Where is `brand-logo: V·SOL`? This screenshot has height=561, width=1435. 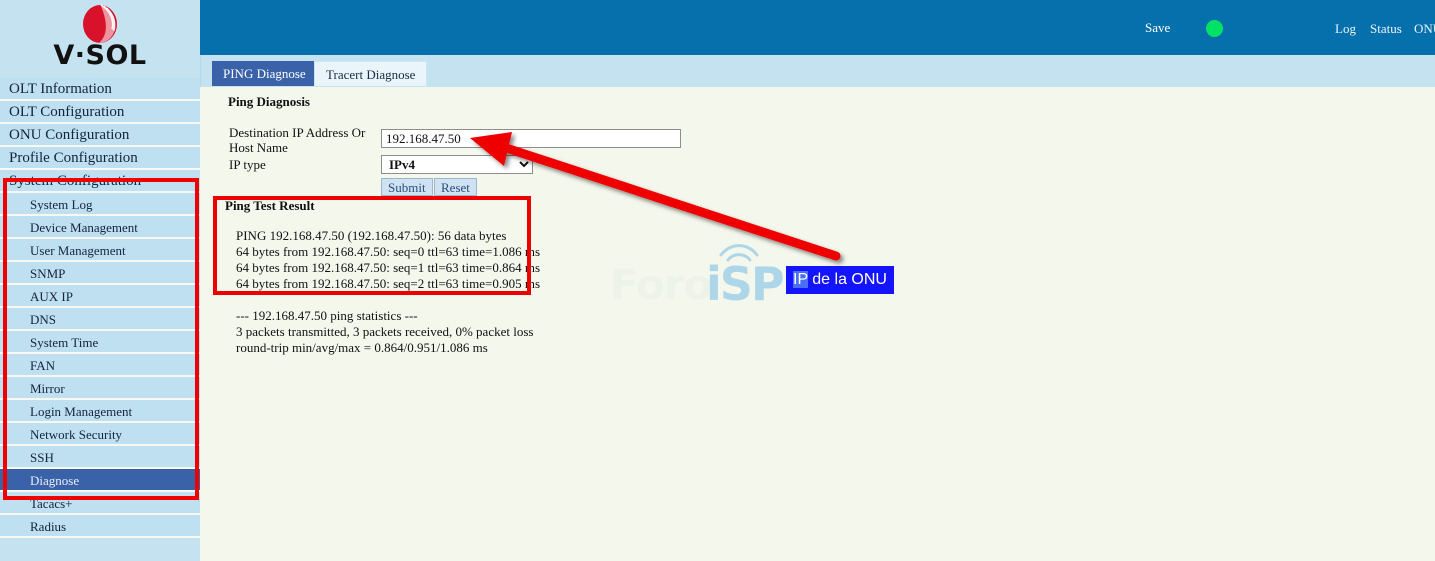 brand-logo: V·SOL is located at coordinates (100, 39).